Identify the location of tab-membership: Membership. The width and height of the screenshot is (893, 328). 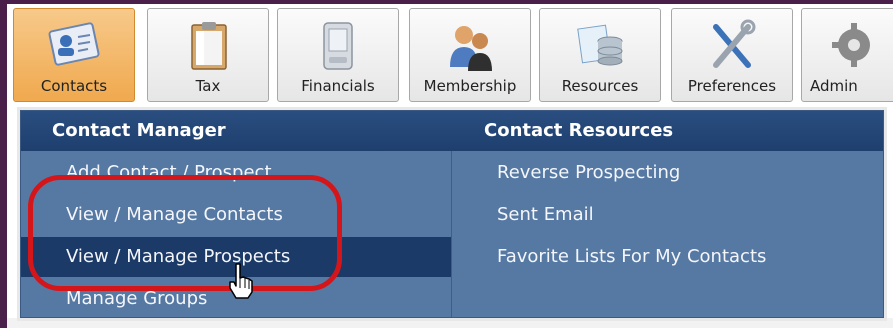
(470, 55).